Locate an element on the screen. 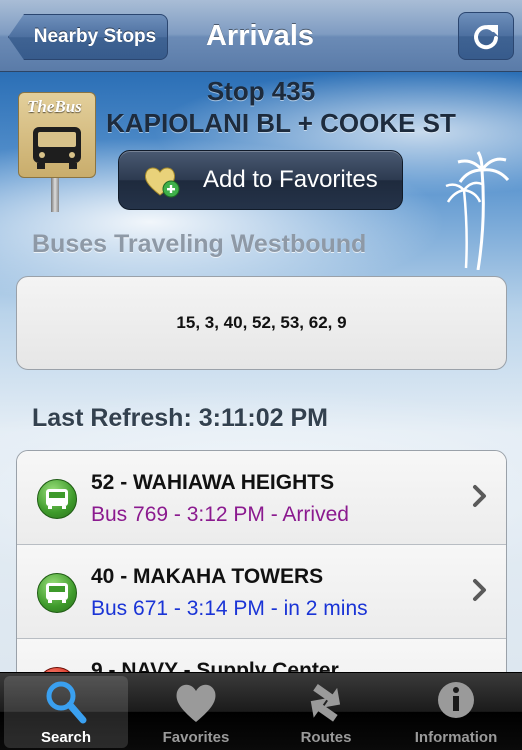 This screenshot has width=522, height=750. tab-bar: Search Favorites Routes Information is located at coordinates (261, 711).